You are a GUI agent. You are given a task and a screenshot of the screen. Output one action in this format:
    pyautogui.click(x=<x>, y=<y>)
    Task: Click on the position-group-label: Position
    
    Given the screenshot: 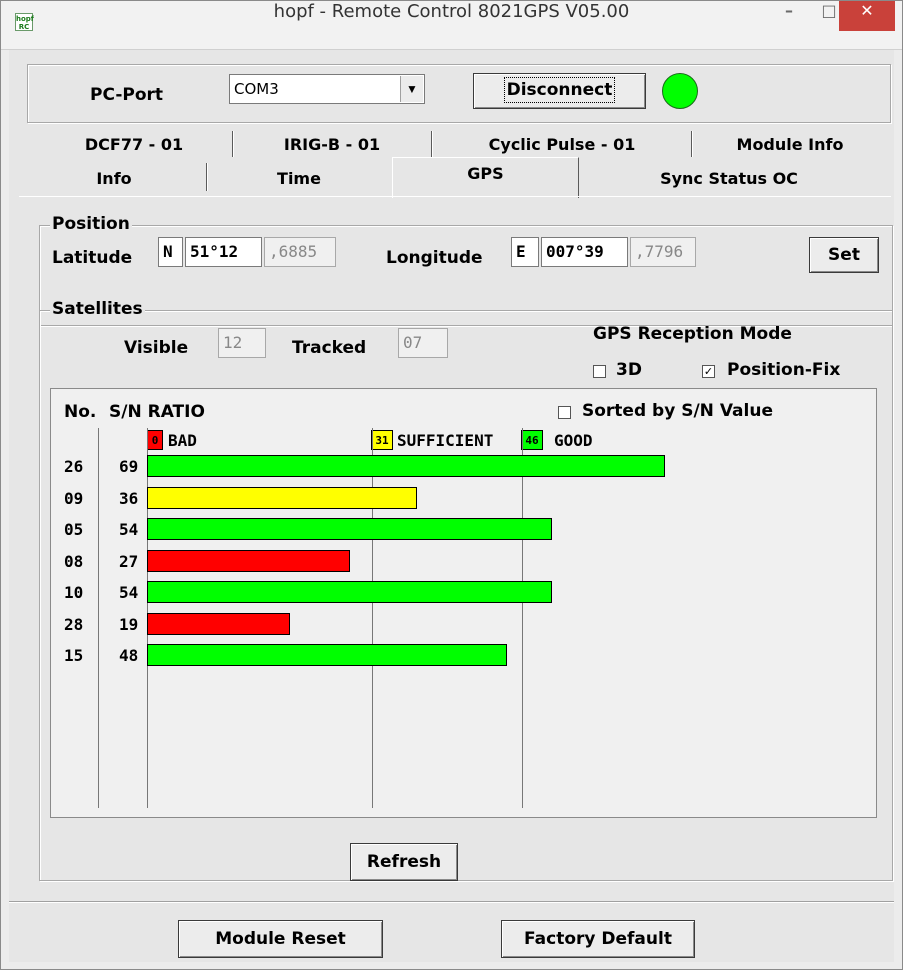 What is the action you would take?
    pyautogui.click(x=91, y=224)
    